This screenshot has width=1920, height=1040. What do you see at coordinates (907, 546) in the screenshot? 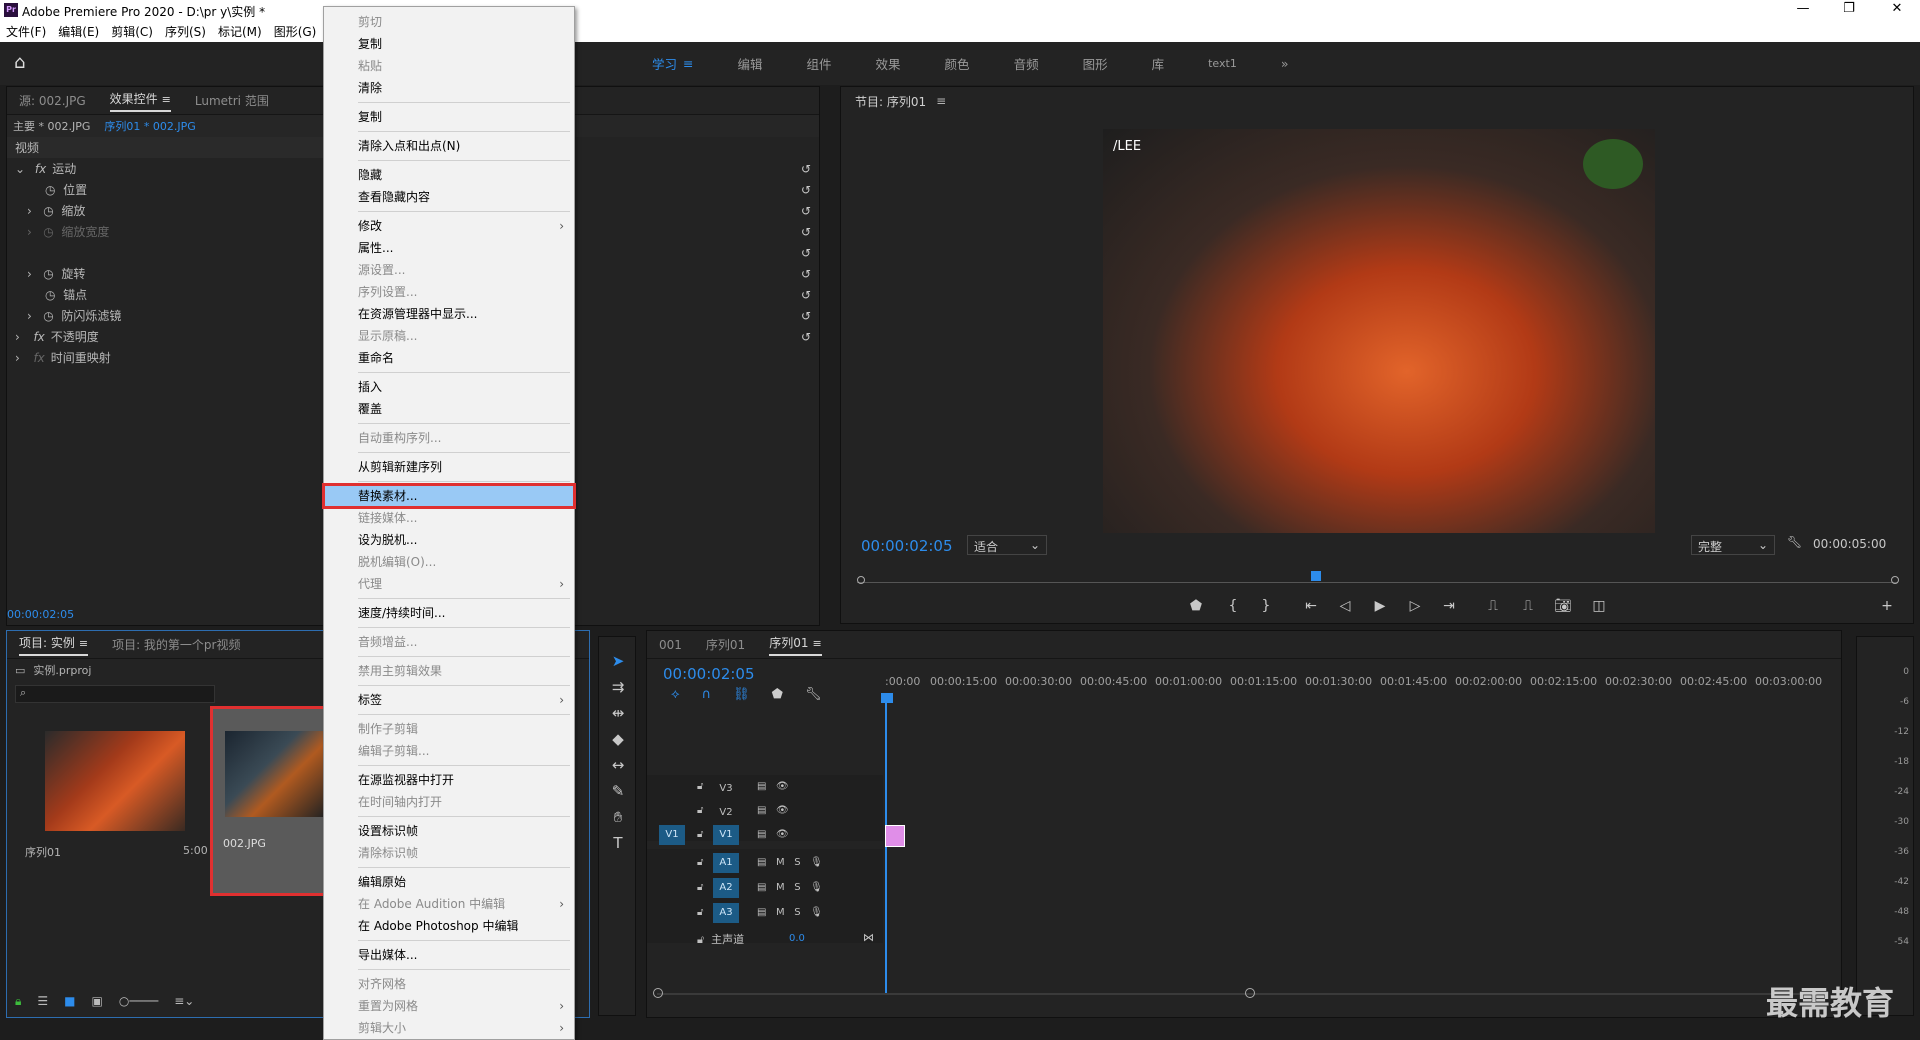
I see `program-timecode: 00:00:02:05` at bounding box center [907, 546].